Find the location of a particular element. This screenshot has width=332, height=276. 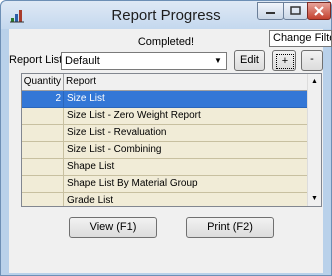

report-list-label: Report List: is located at coordinates (37, 60).